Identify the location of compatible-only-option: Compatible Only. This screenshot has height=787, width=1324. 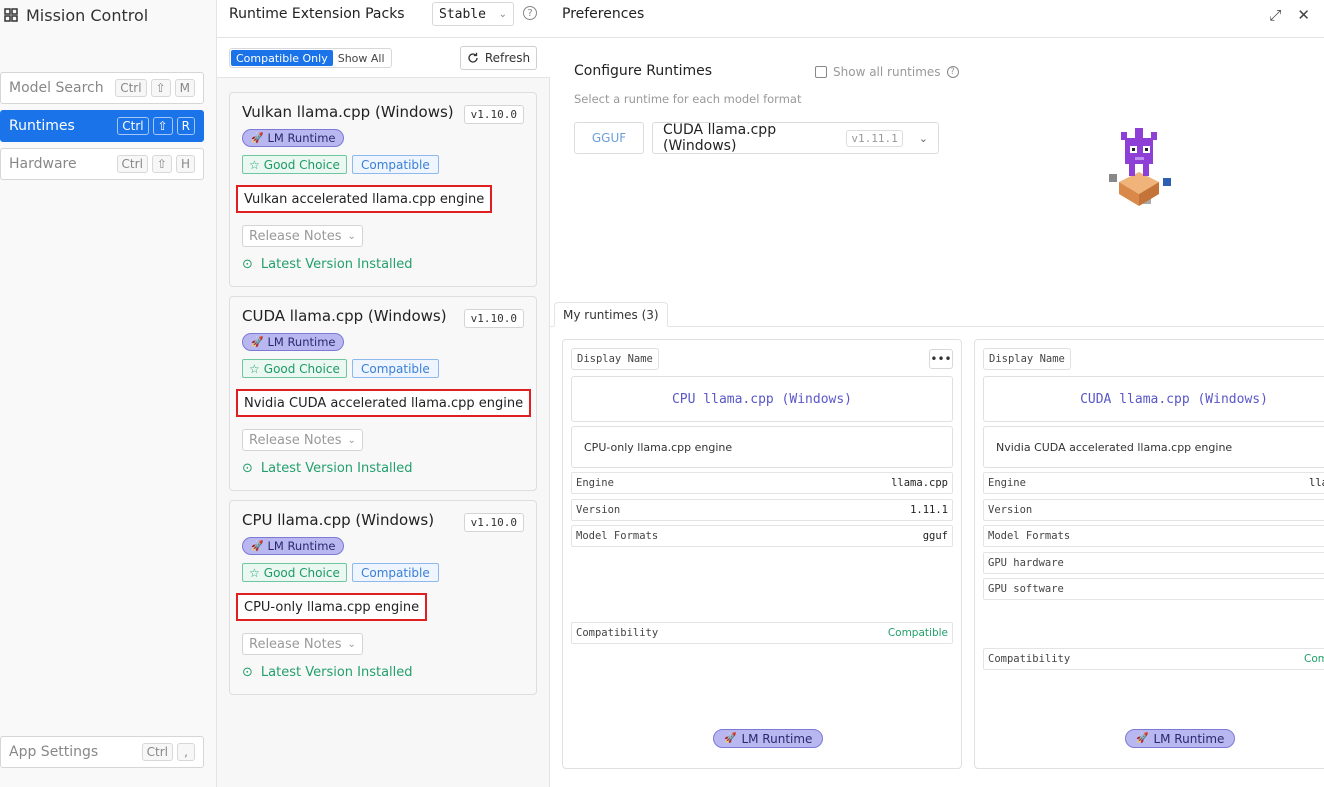
(282, 58).